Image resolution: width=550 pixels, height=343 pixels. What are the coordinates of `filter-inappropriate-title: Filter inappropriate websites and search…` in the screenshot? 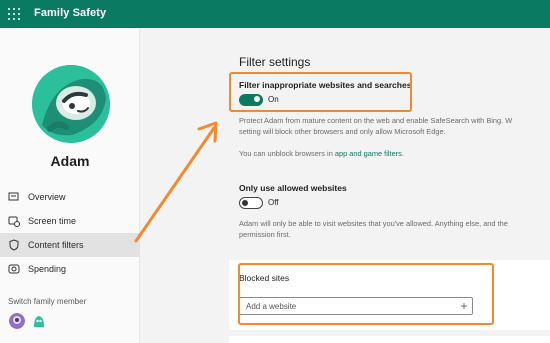 It's located at (325, 85).